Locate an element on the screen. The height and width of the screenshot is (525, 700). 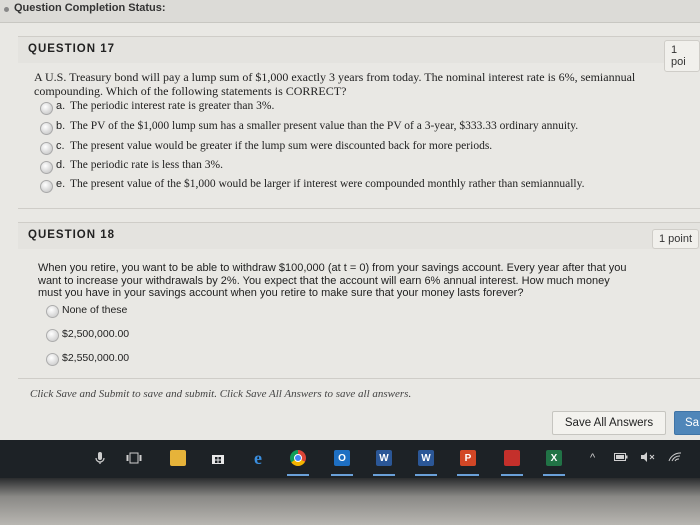
question-18-title: QUESTION 18 is located at coordinates (72, 235).